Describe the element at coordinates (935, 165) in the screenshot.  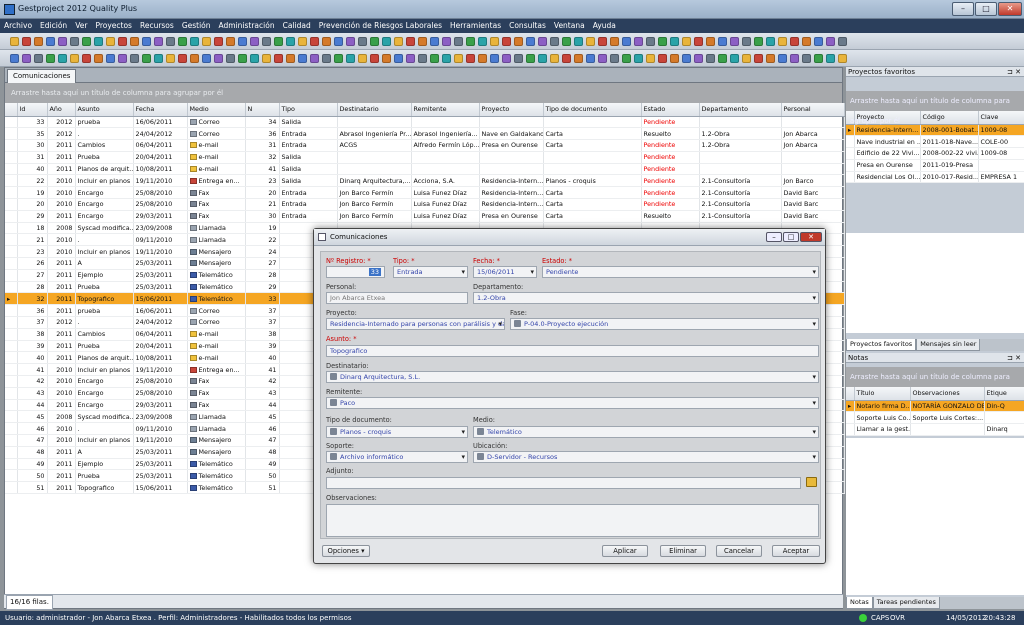
I see `table-row: Presa en Ourense 2011-019-Presa` at that location.